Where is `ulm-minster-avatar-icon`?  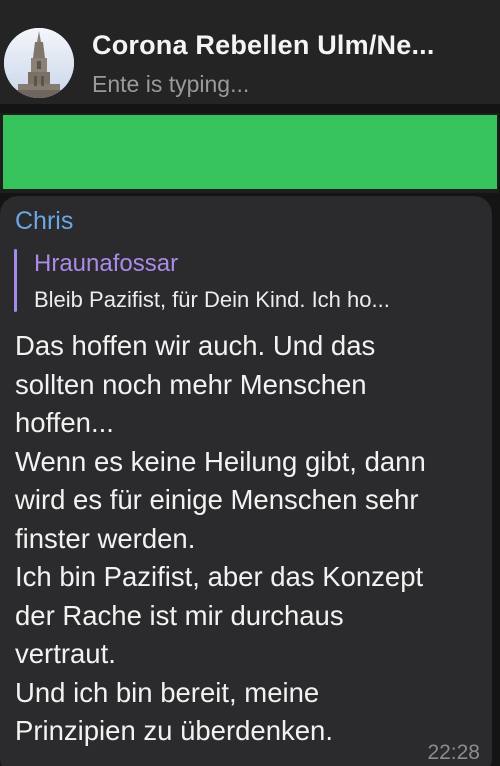
ulm-minster-avatar-icon is located at coordinates (39, 63).